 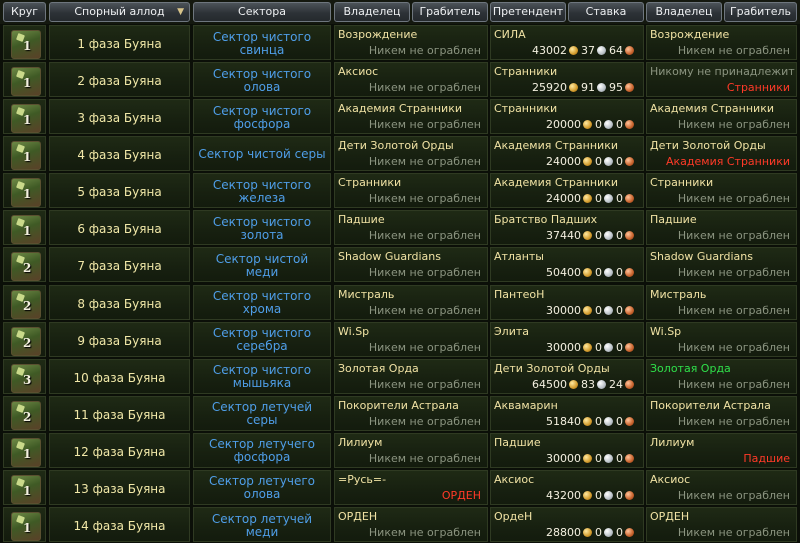 What do you see at coordinates (528, 12) in the screenshot?
I see `claimant-column-header: Претендент` at bounding box center [528, 12].